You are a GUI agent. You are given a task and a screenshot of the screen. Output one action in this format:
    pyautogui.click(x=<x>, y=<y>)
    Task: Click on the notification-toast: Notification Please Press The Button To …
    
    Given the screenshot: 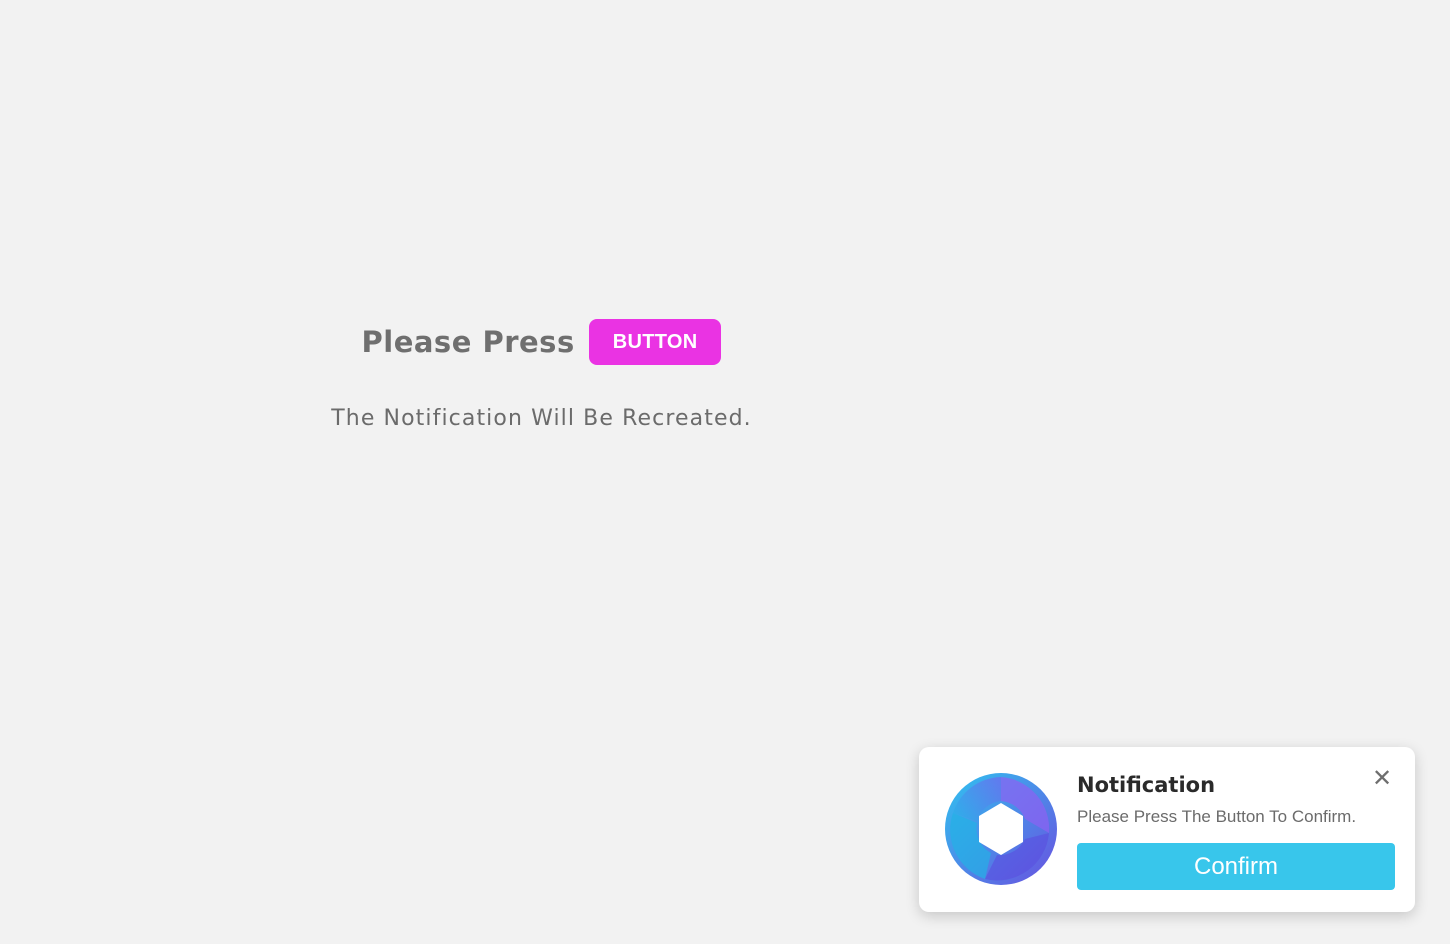 What is the action you would take?
    pyautogui.click(x=1167, y=829)
    